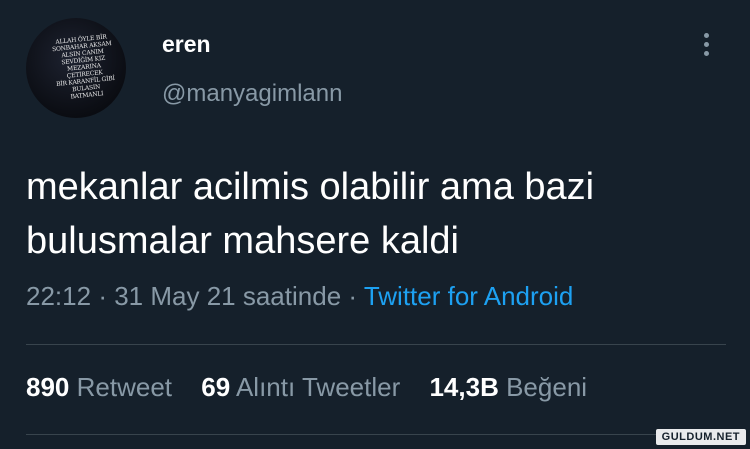 The height and width of the screenshot is (449, 750). Describe the element at coordinates (216, 387) in the screenshot. I see `quote-count: 69` at that location.